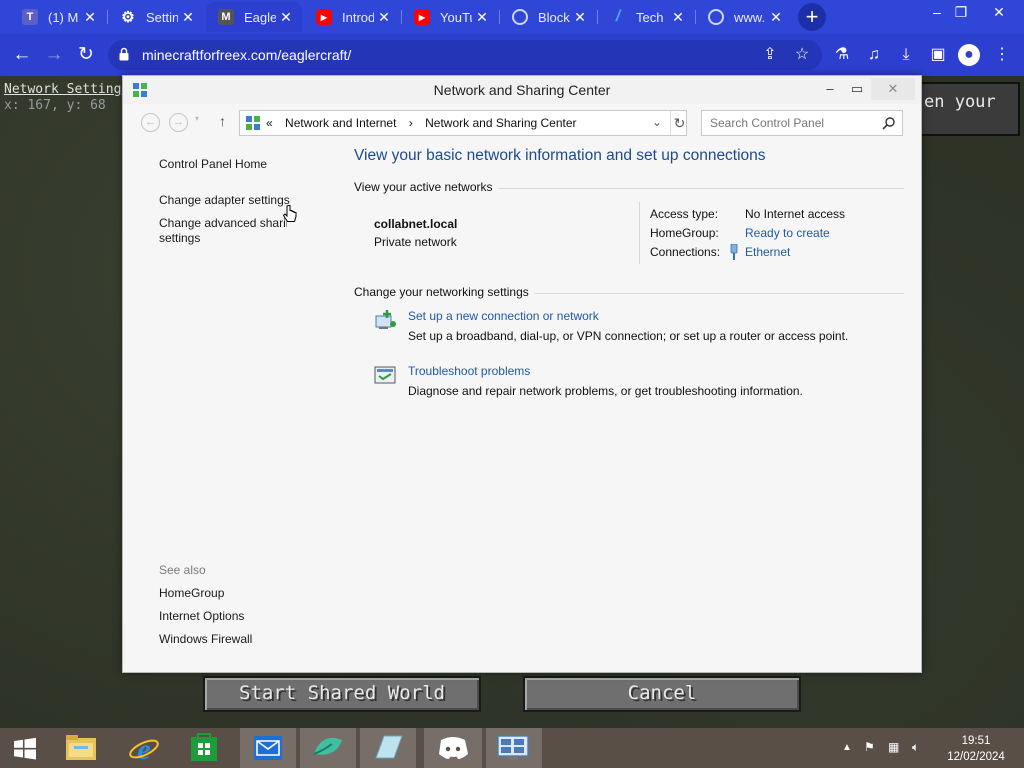  Describe the element at coordinates (254, 17) in the screenshot. I see `browser-tab-active: M Eagle ✕` at that location.